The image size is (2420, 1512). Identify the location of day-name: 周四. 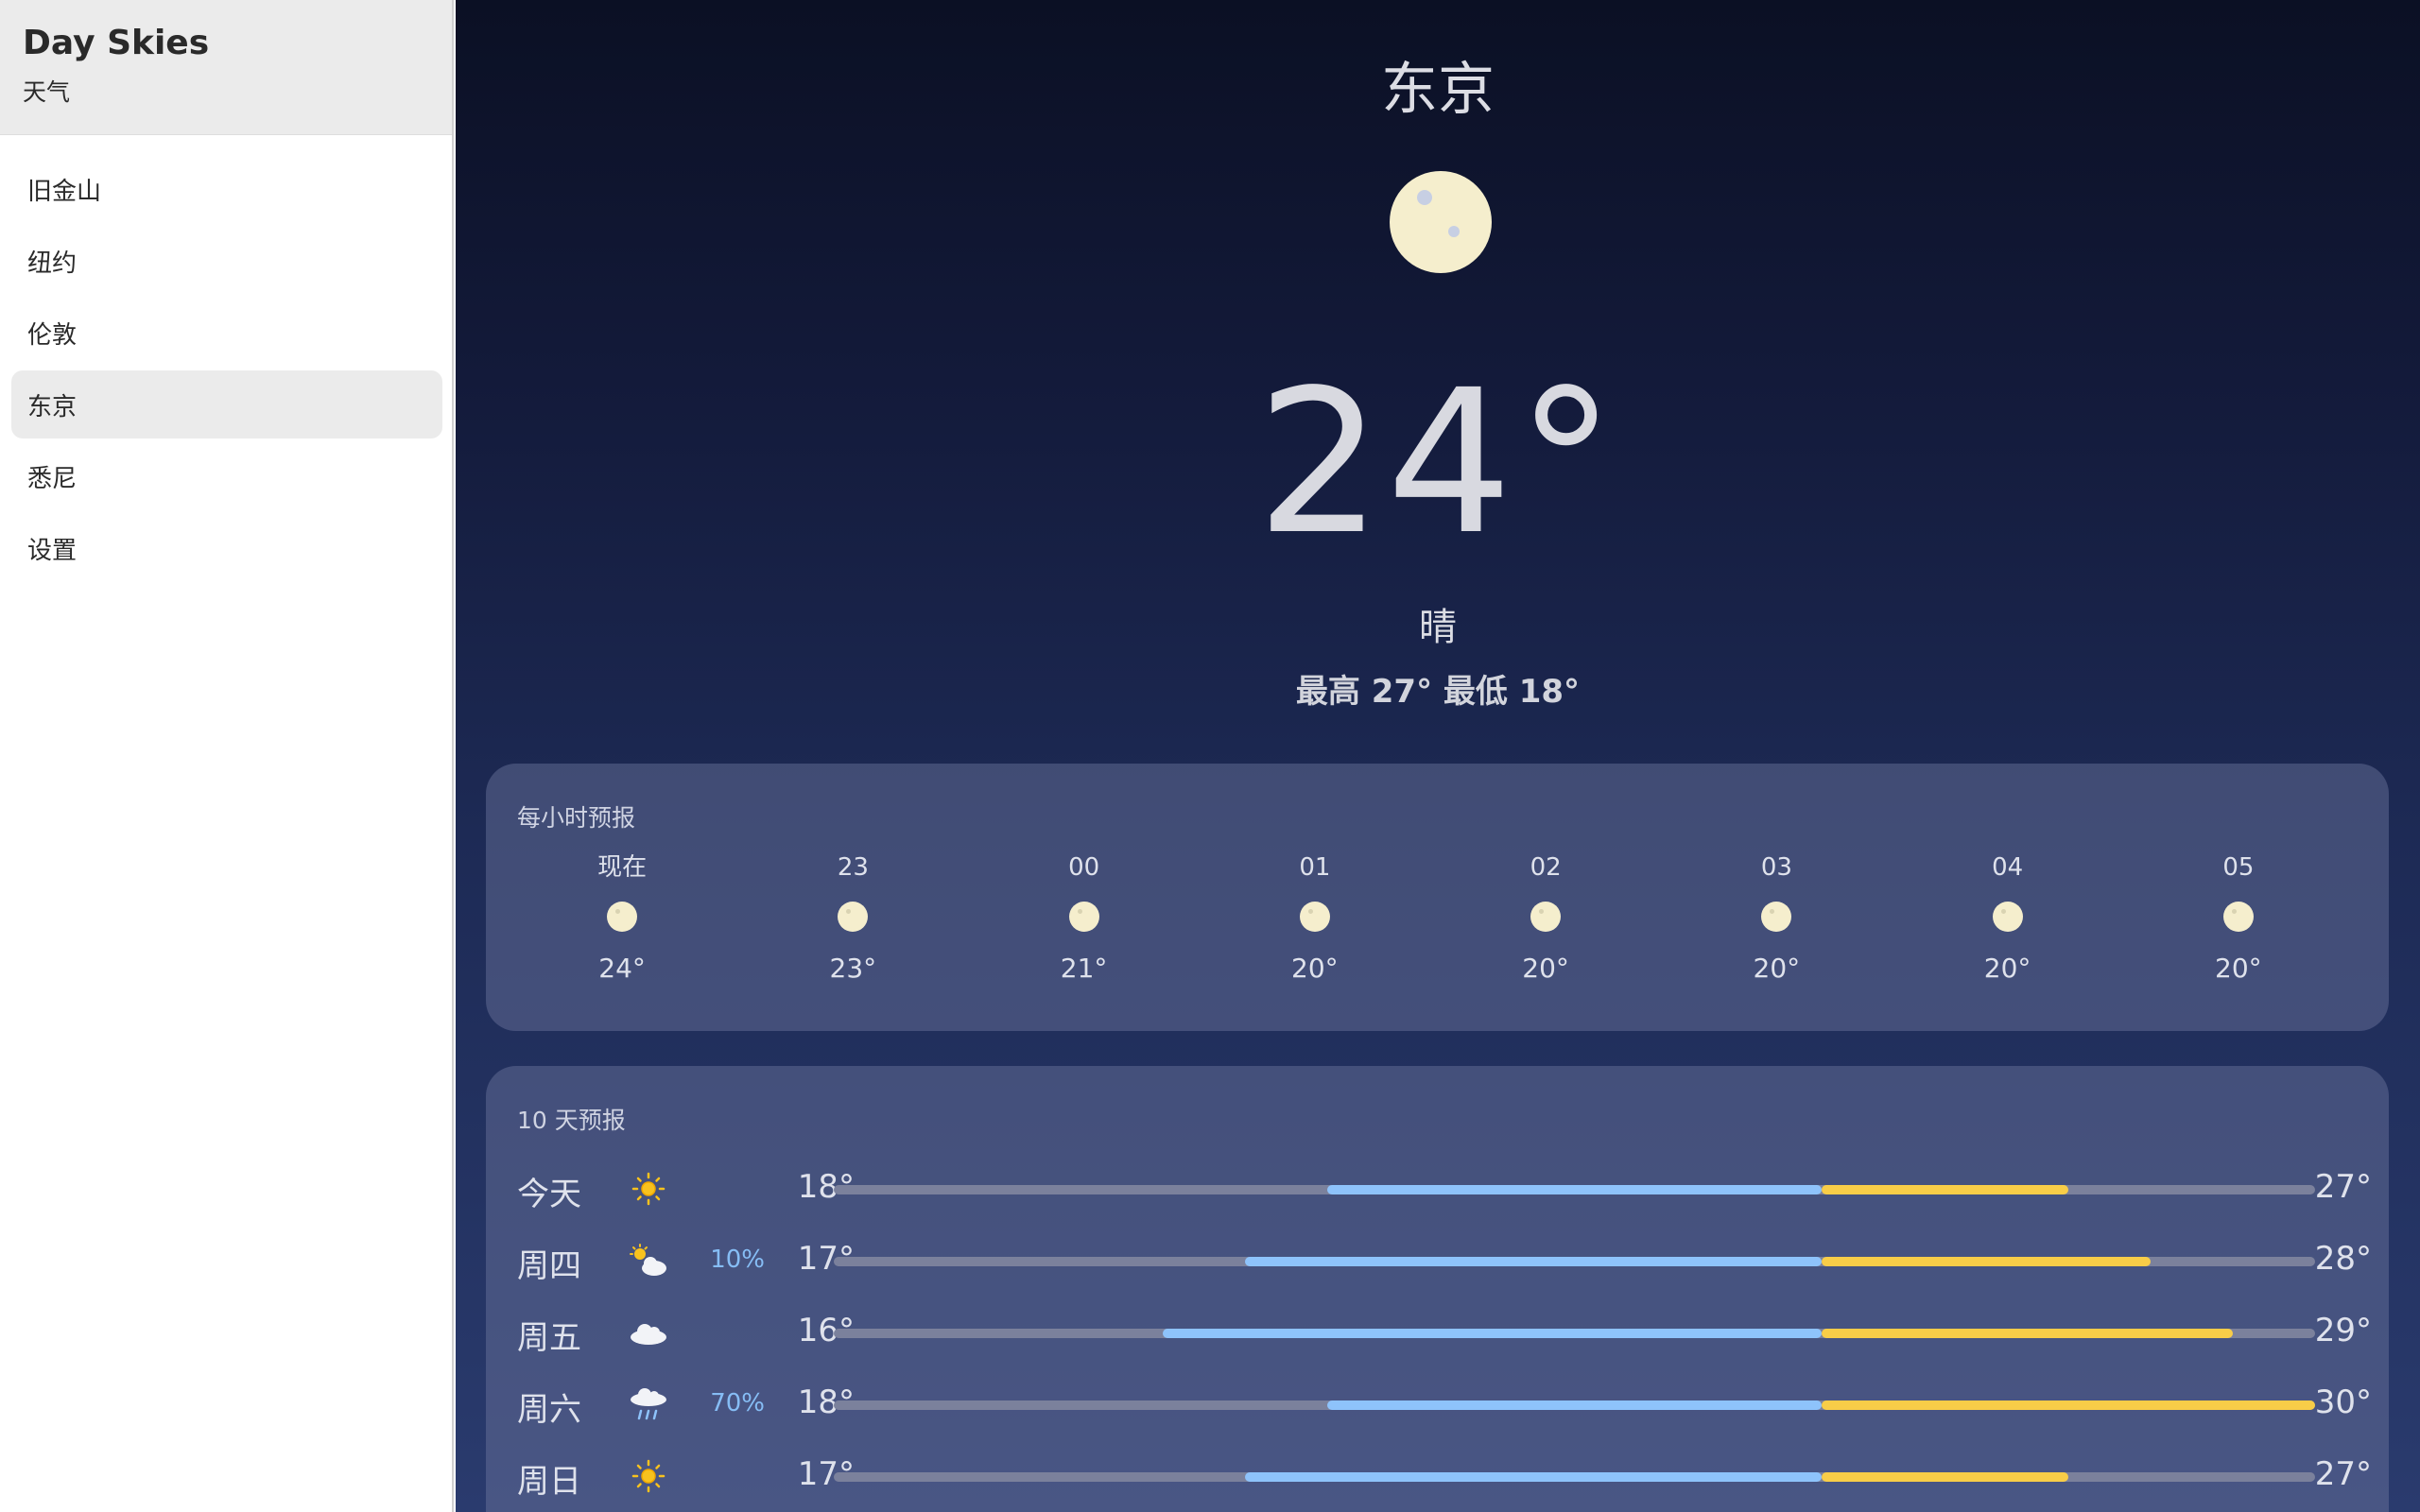
(549, 1266).